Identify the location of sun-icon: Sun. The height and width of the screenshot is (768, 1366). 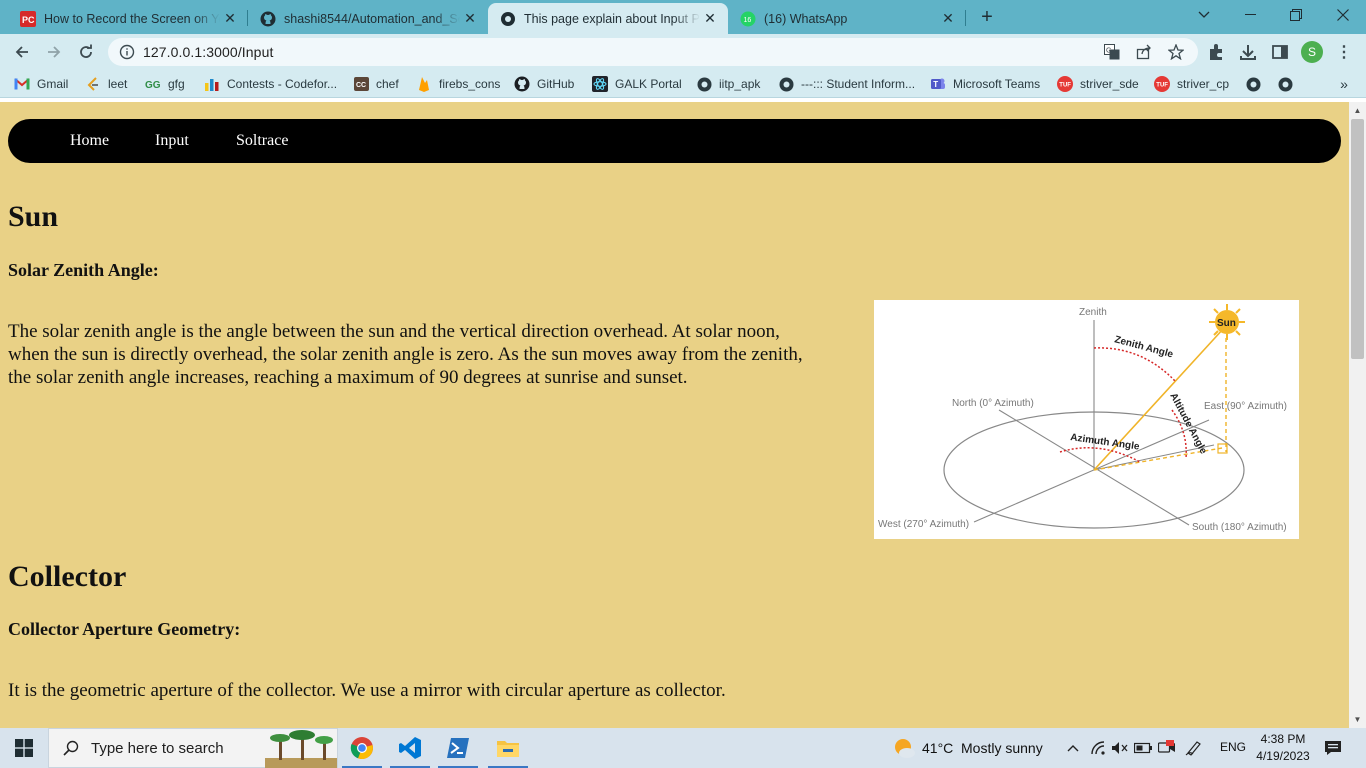
(1227, 322).